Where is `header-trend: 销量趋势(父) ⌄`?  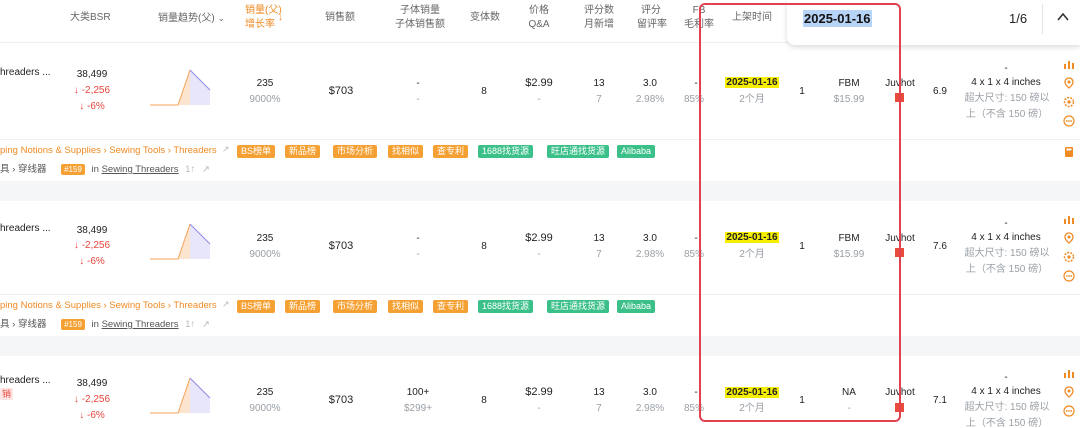 header-trend: 销量趋势(父) ⌄ is located at coordinates (191, 18).